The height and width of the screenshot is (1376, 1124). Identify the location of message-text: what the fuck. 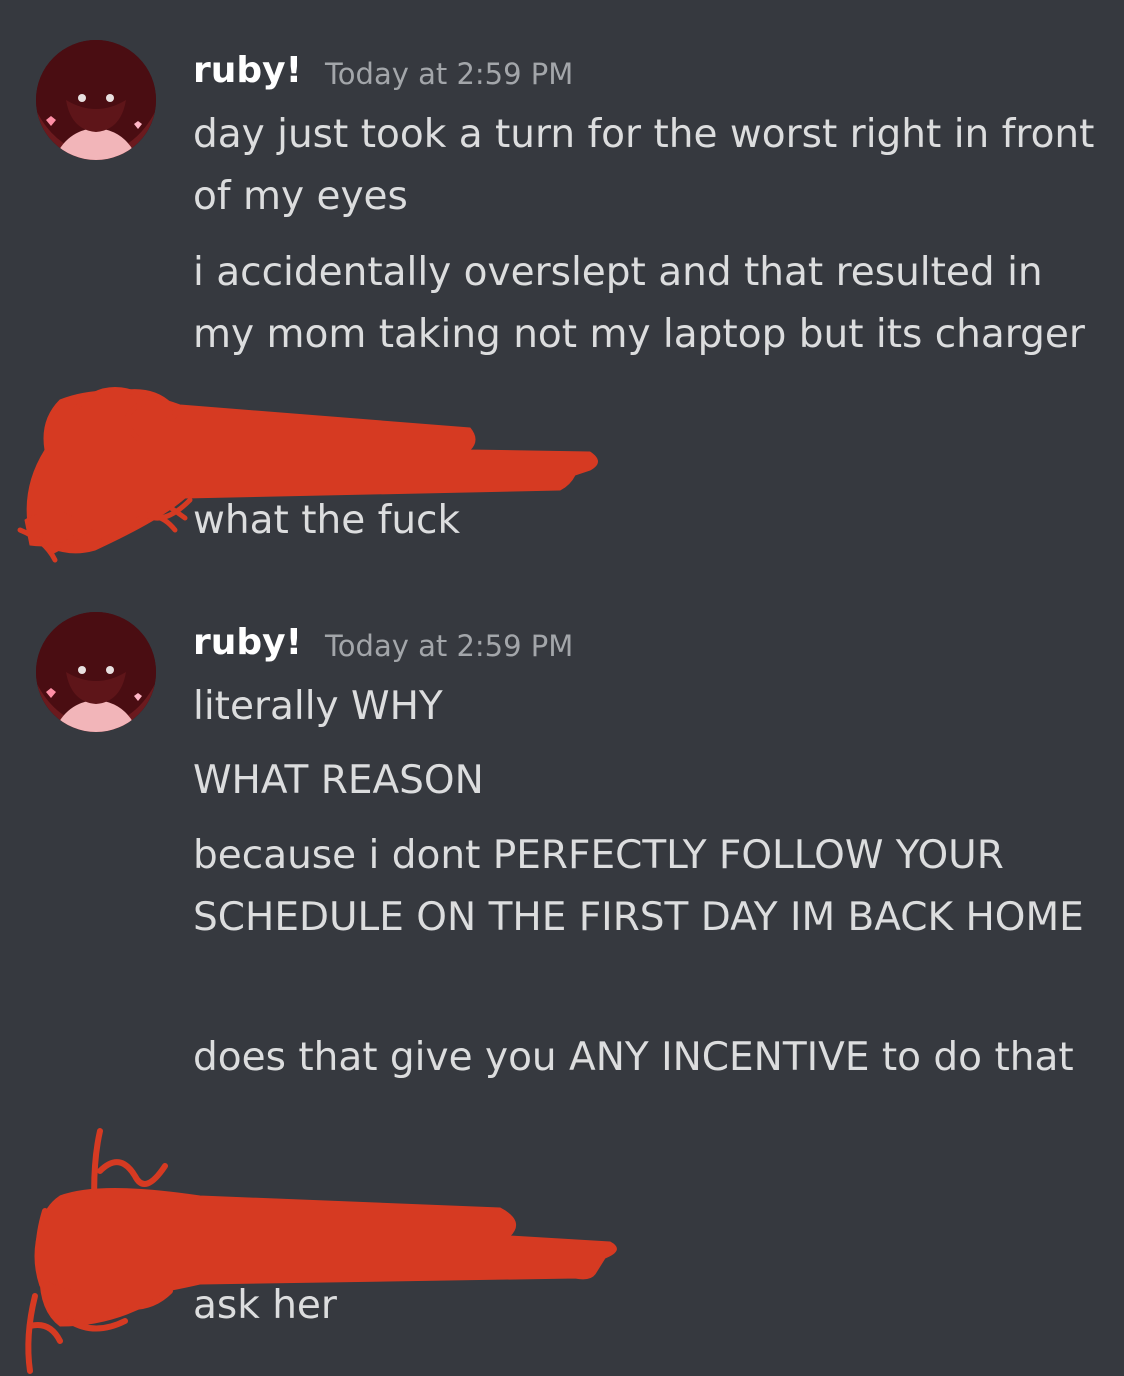
(327, 520).